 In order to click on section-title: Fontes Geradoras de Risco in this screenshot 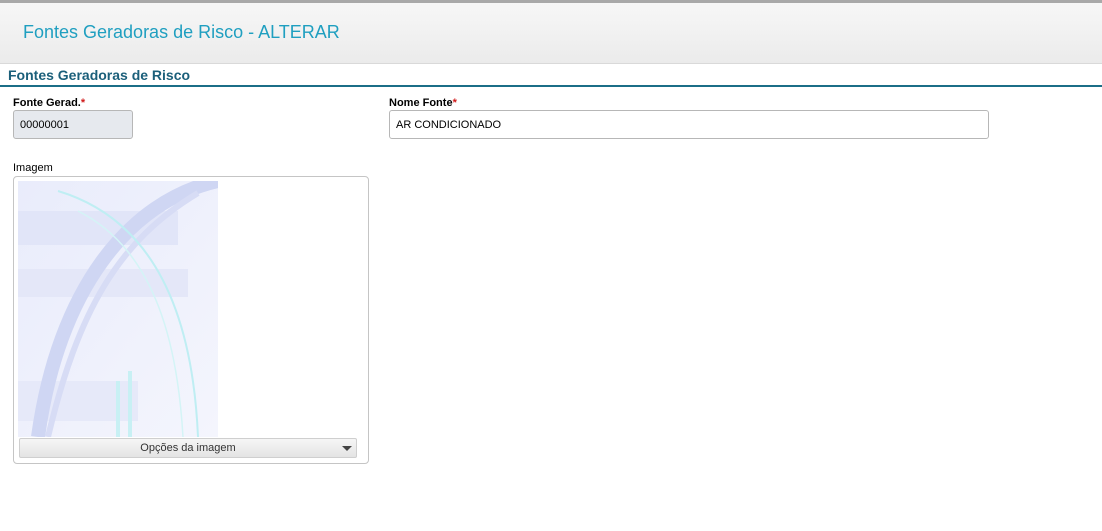, I will do `click(99, 75)`.